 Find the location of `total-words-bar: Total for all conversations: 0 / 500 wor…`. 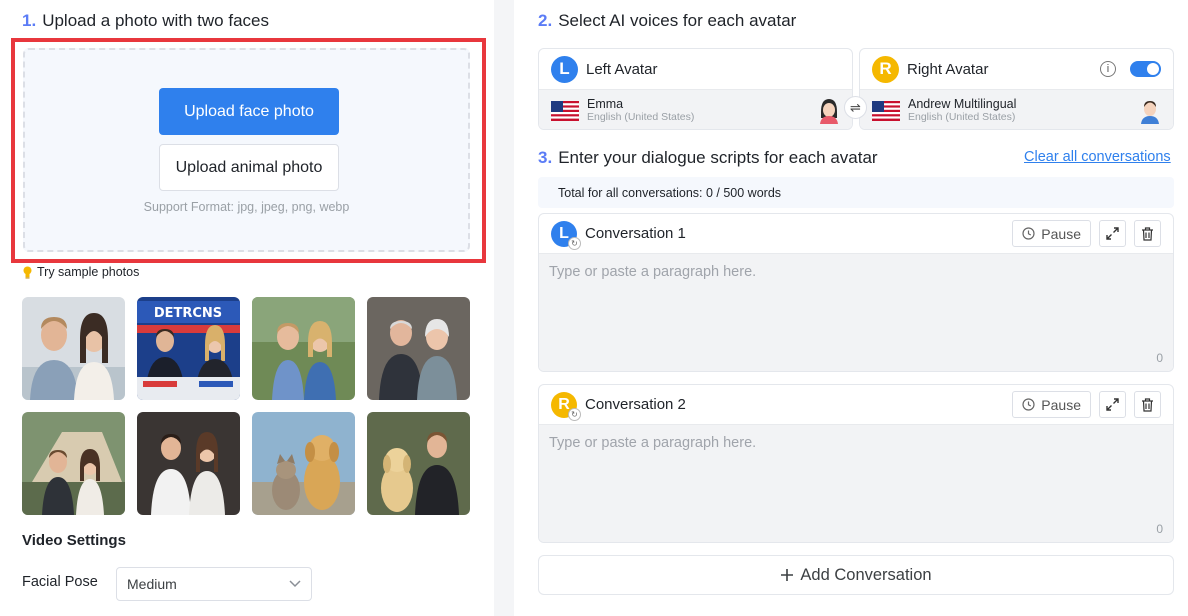

total-words-bar: Total for all conversations: 0 / 500 wor… is located at coordinates (856, 192).